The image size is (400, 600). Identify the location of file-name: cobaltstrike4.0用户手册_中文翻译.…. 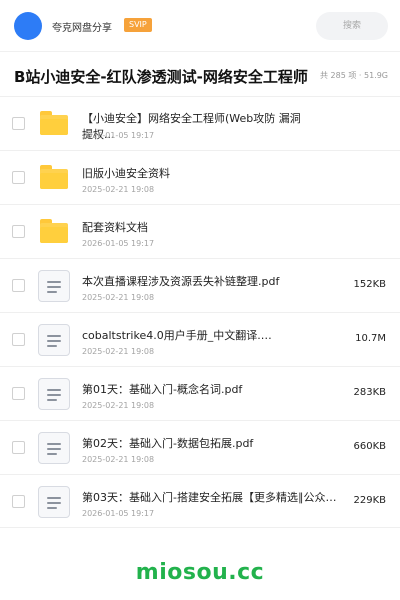
(177, 335).